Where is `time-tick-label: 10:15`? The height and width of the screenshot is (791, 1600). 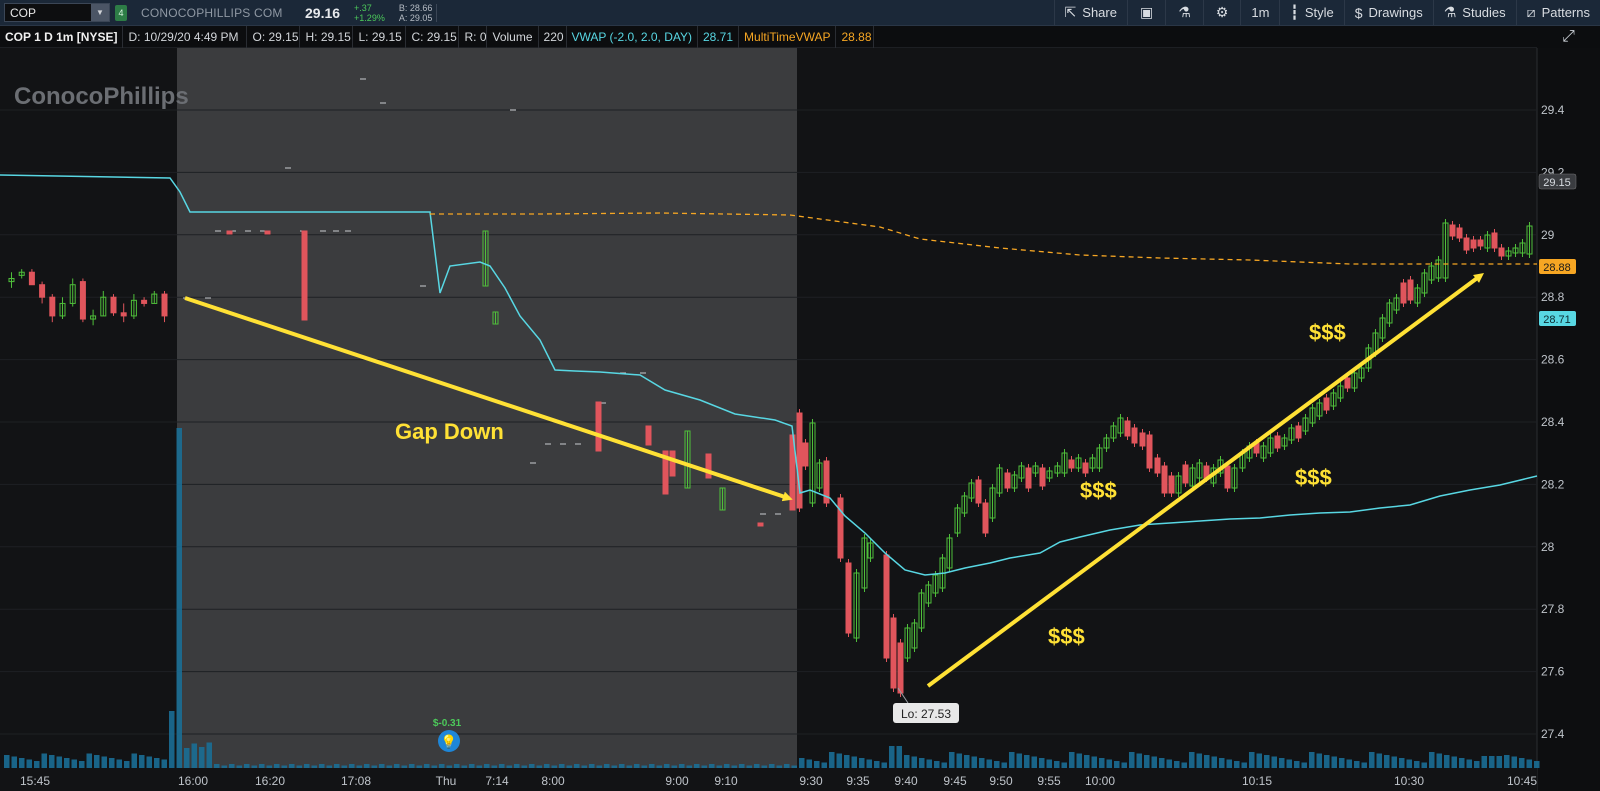 time-tick-label: 10:15 is located at coordinates (1257, 781).